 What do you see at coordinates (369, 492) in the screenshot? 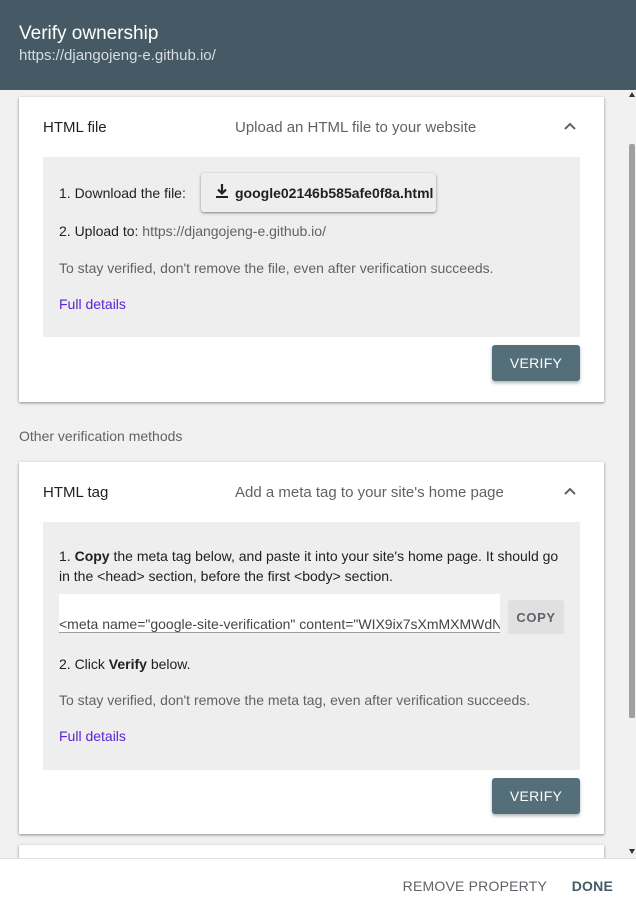
I see `html-tag-method-description: Add a meta tag to your site's home page` at bounding box center [369, 492].